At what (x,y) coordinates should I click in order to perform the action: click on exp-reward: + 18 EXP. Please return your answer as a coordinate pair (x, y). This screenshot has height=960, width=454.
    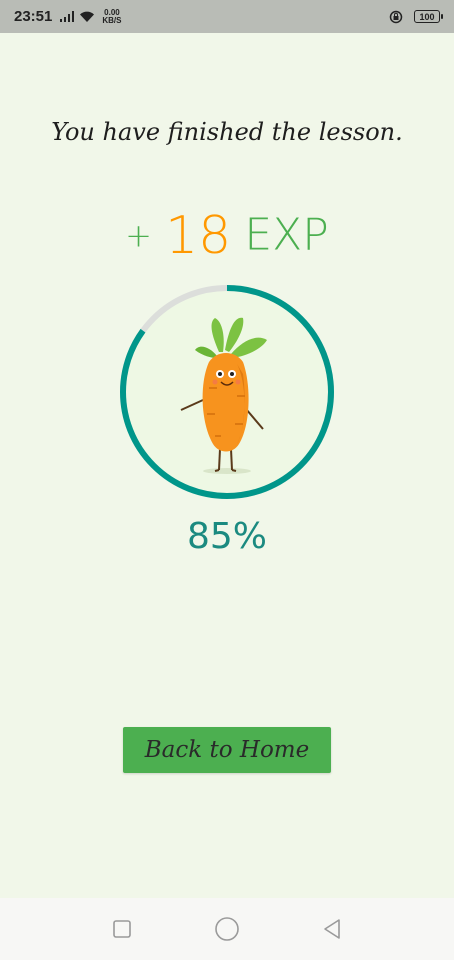
    Looking at the image, I should click on (227, 235).